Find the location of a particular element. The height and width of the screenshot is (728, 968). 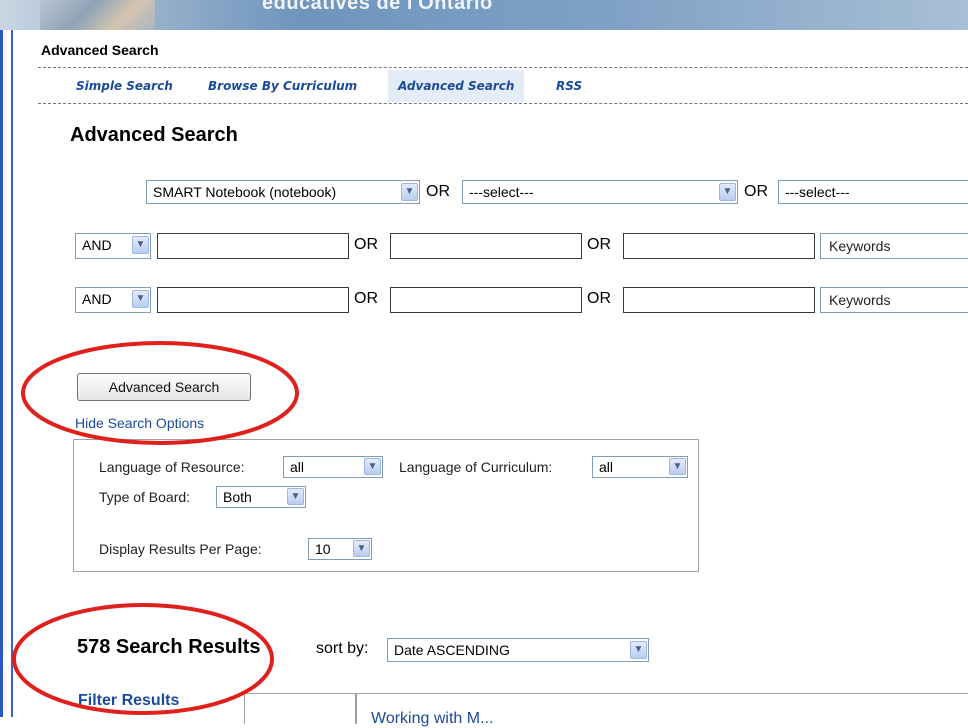

annotation-circle-button is located at coordinates (160, 393).